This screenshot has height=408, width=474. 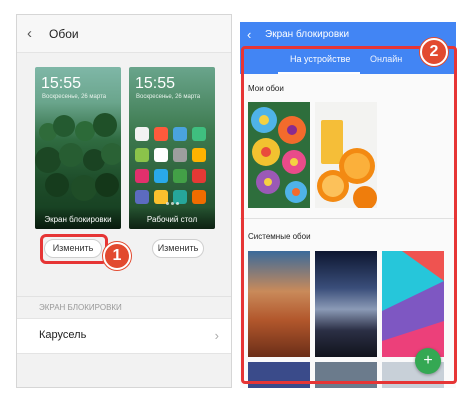 I want to click on section-divider, so click(x=124, y=296).